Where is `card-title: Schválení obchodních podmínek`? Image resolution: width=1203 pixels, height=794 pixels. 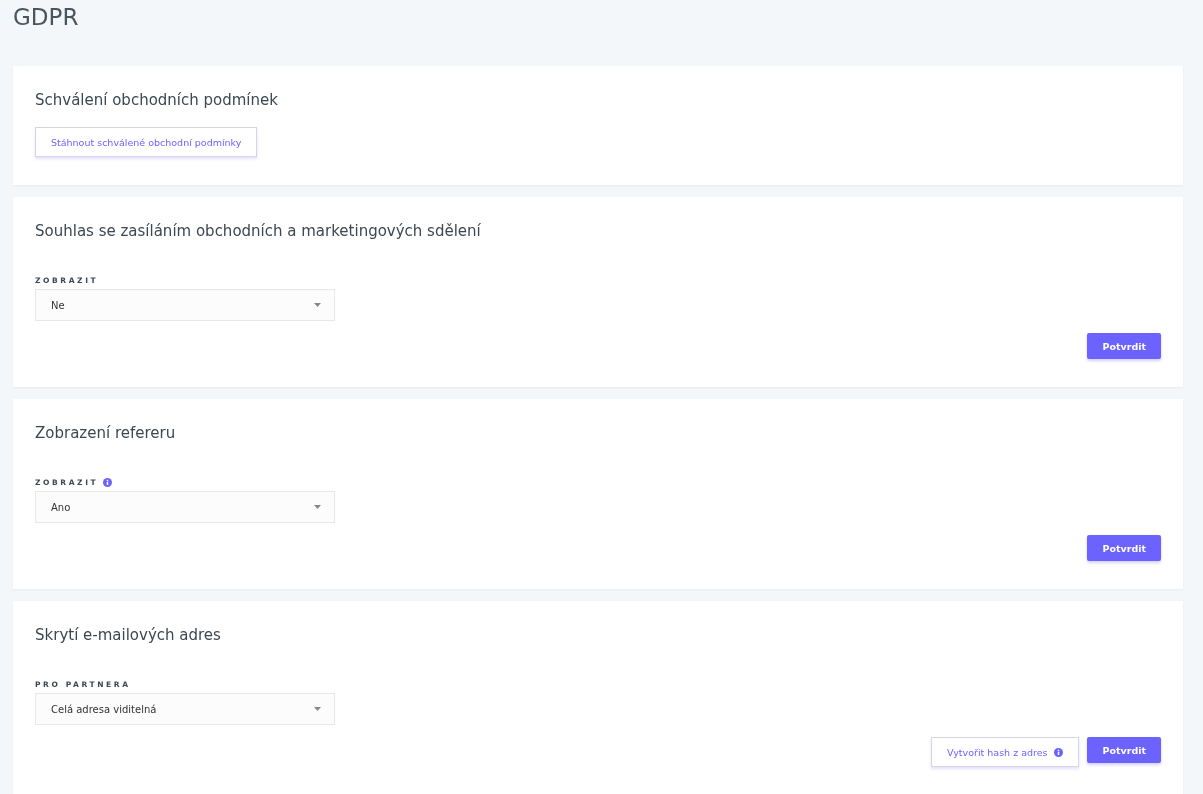
card-title: Schválení obchodních podmínek is located at coordinates (157, 100).